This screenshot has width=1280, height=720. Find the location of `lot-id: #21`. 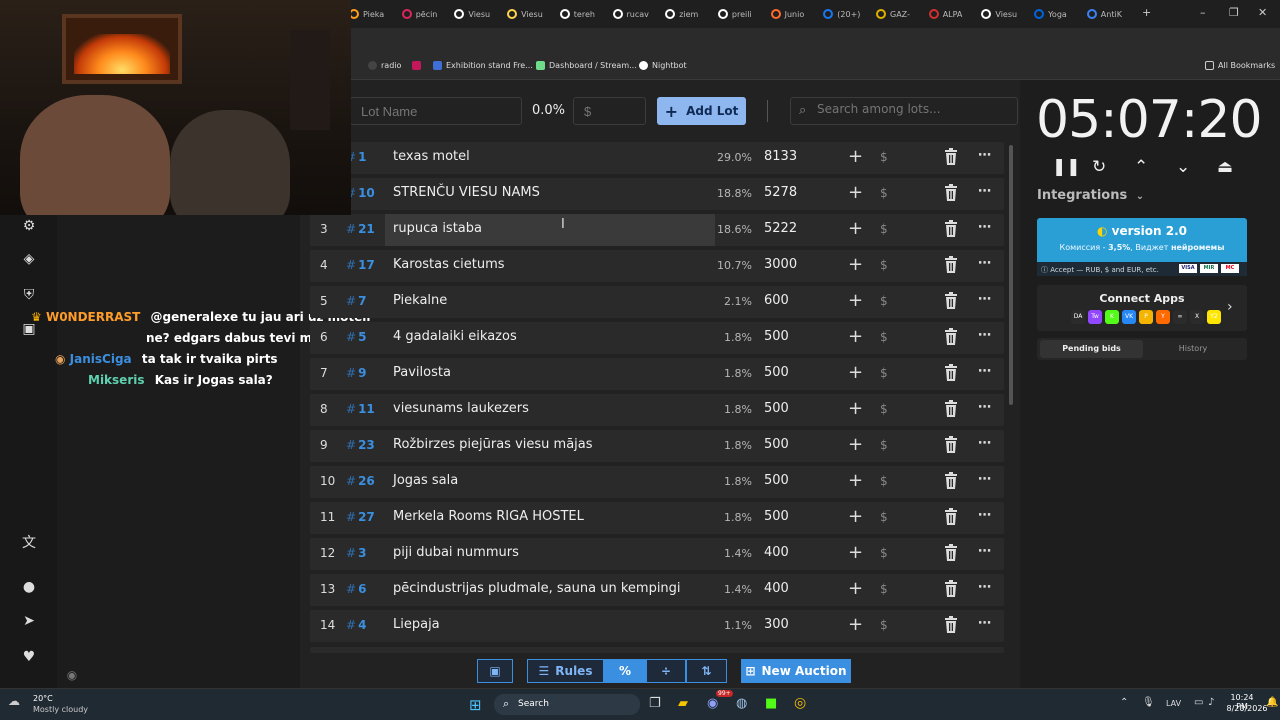

lot-id: #21 is located at coordinates (360, 229).